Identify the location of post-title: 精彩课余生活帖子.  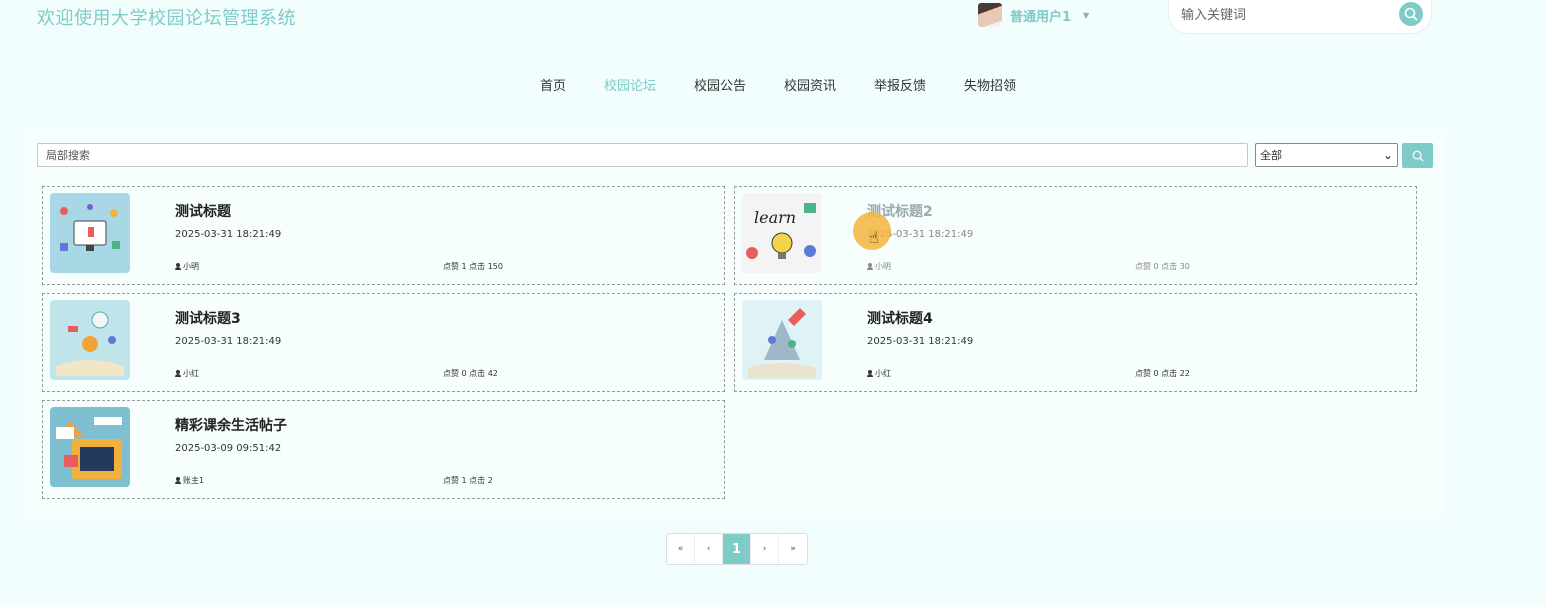
(231, 425).